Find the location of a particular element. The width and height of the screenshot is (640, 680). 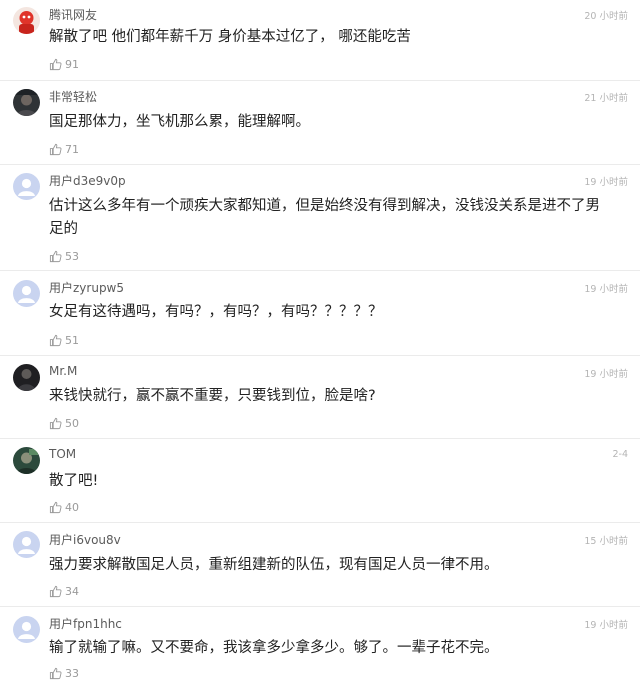

username: 用户d3e9v0p is located at coordinates (87, 180).